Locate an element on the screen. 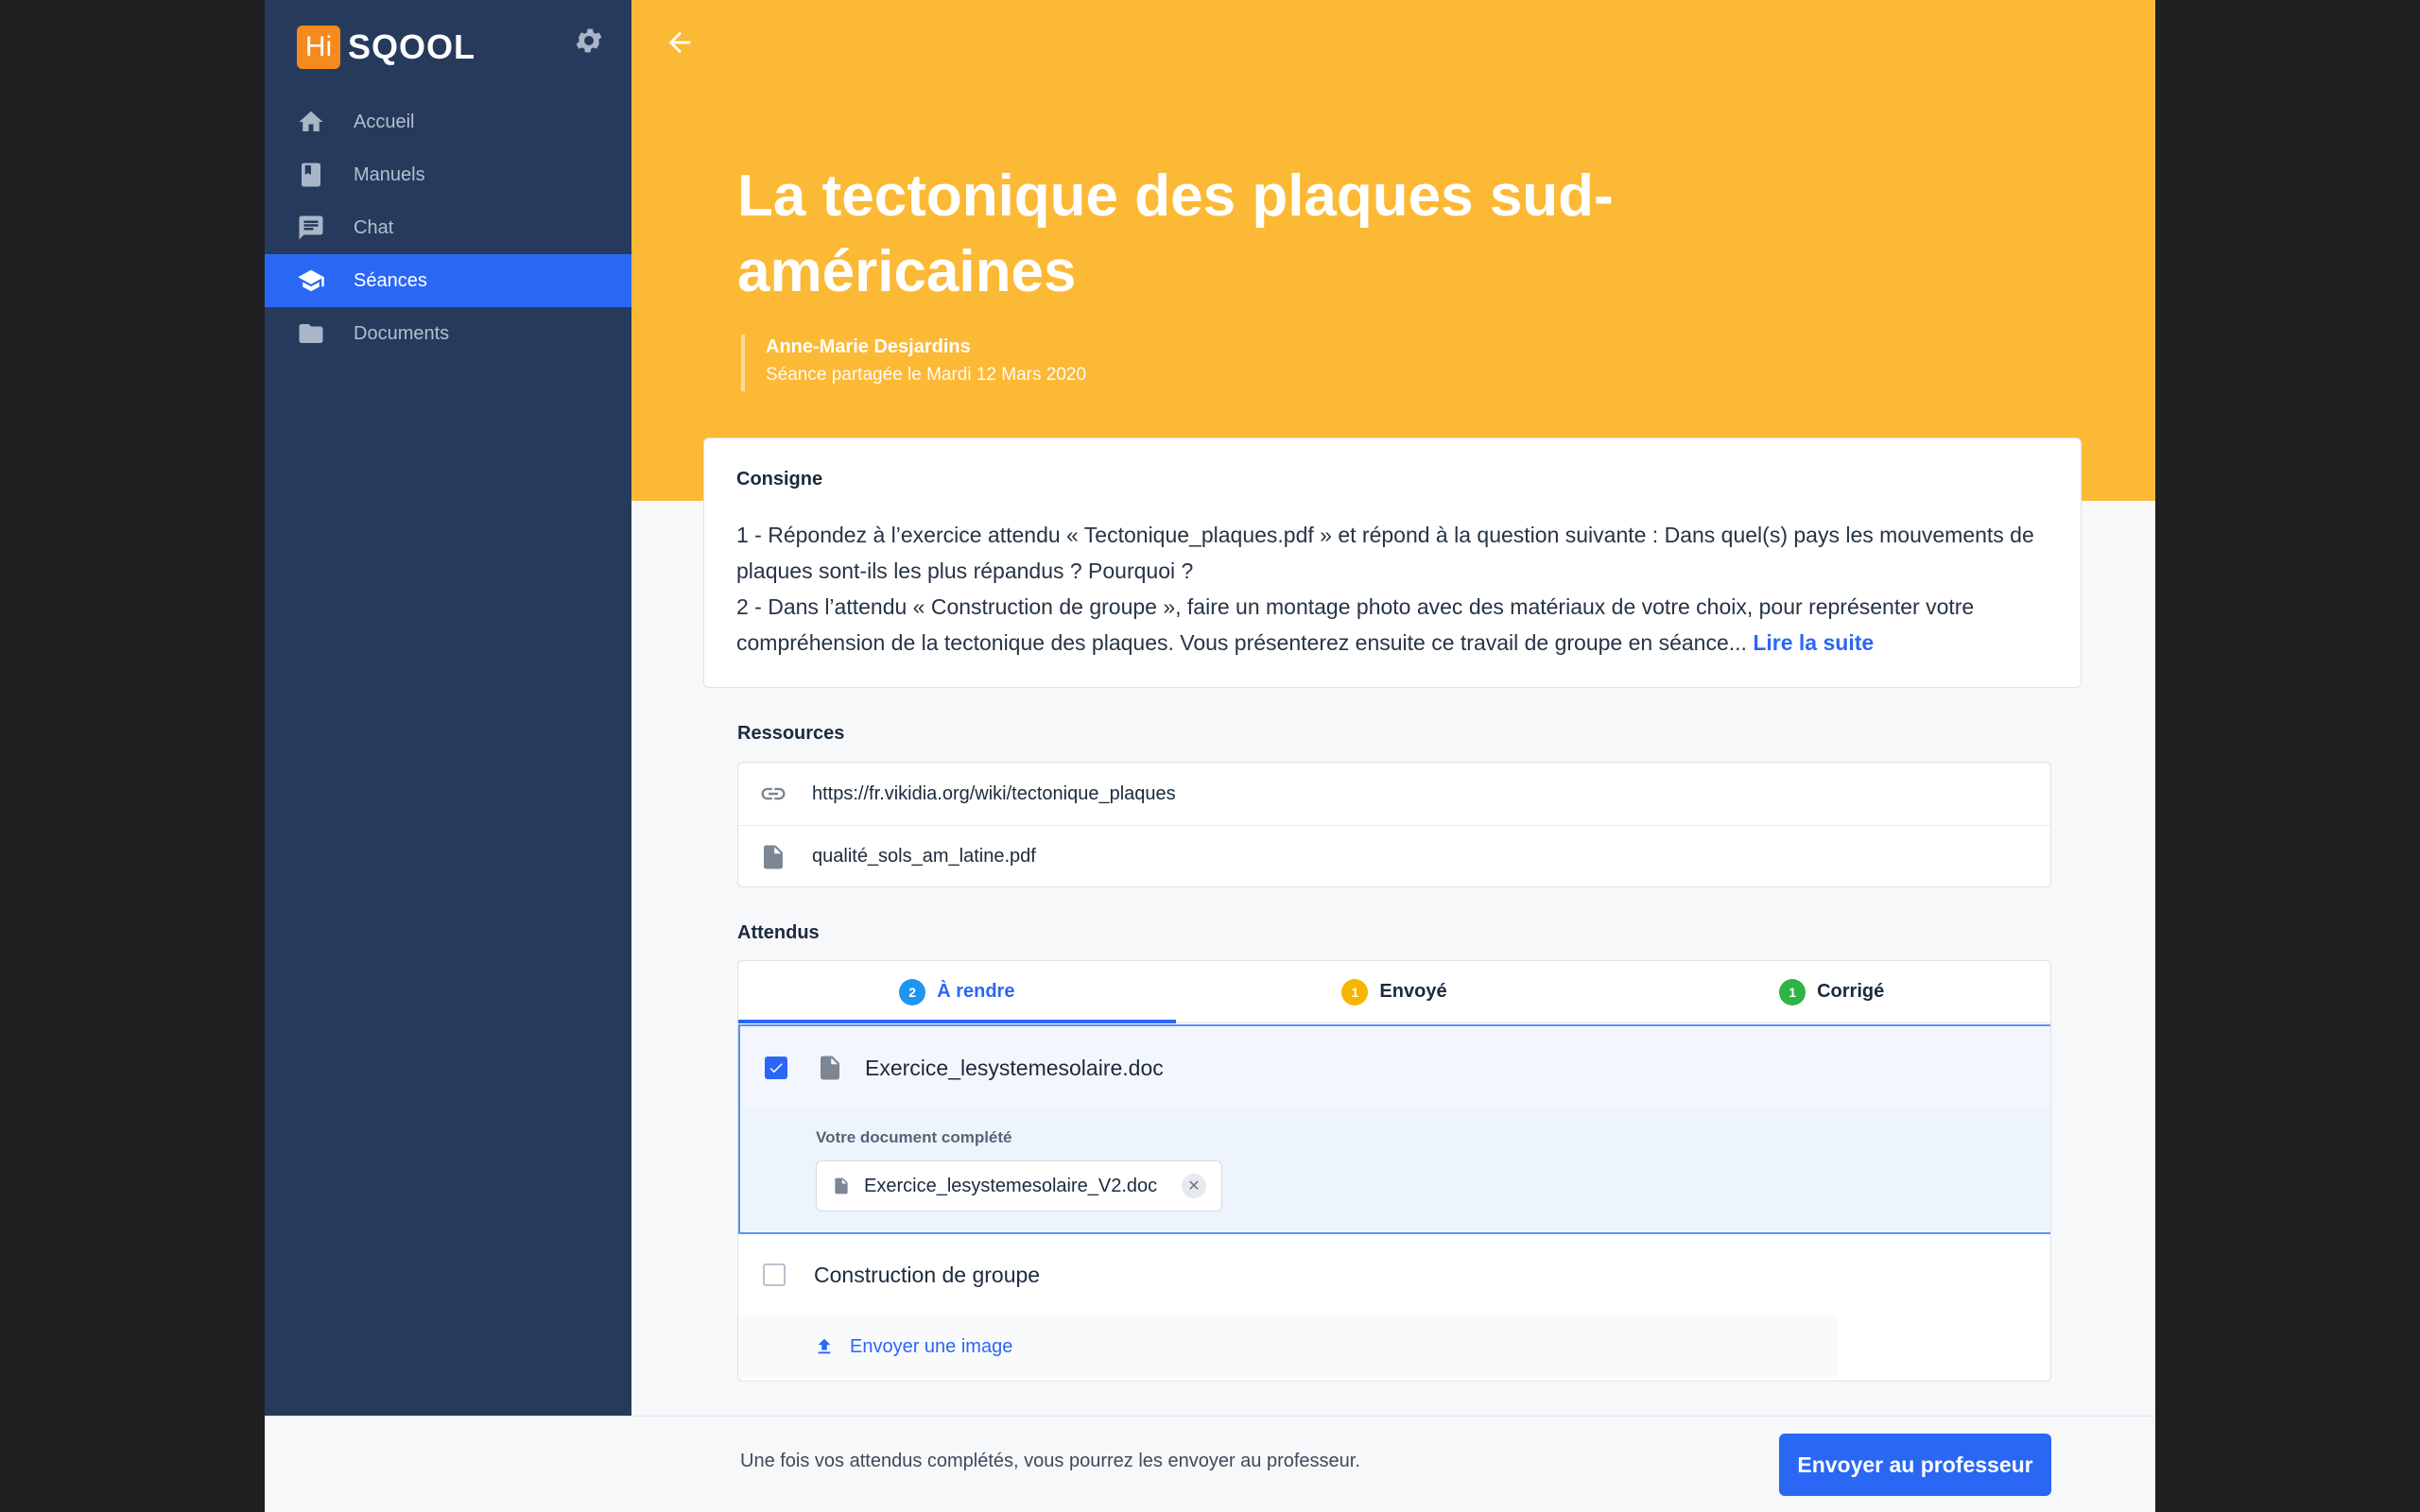 The image size is (2420, 1512). graduation-cap-icon is located at coordinates (311, 280).